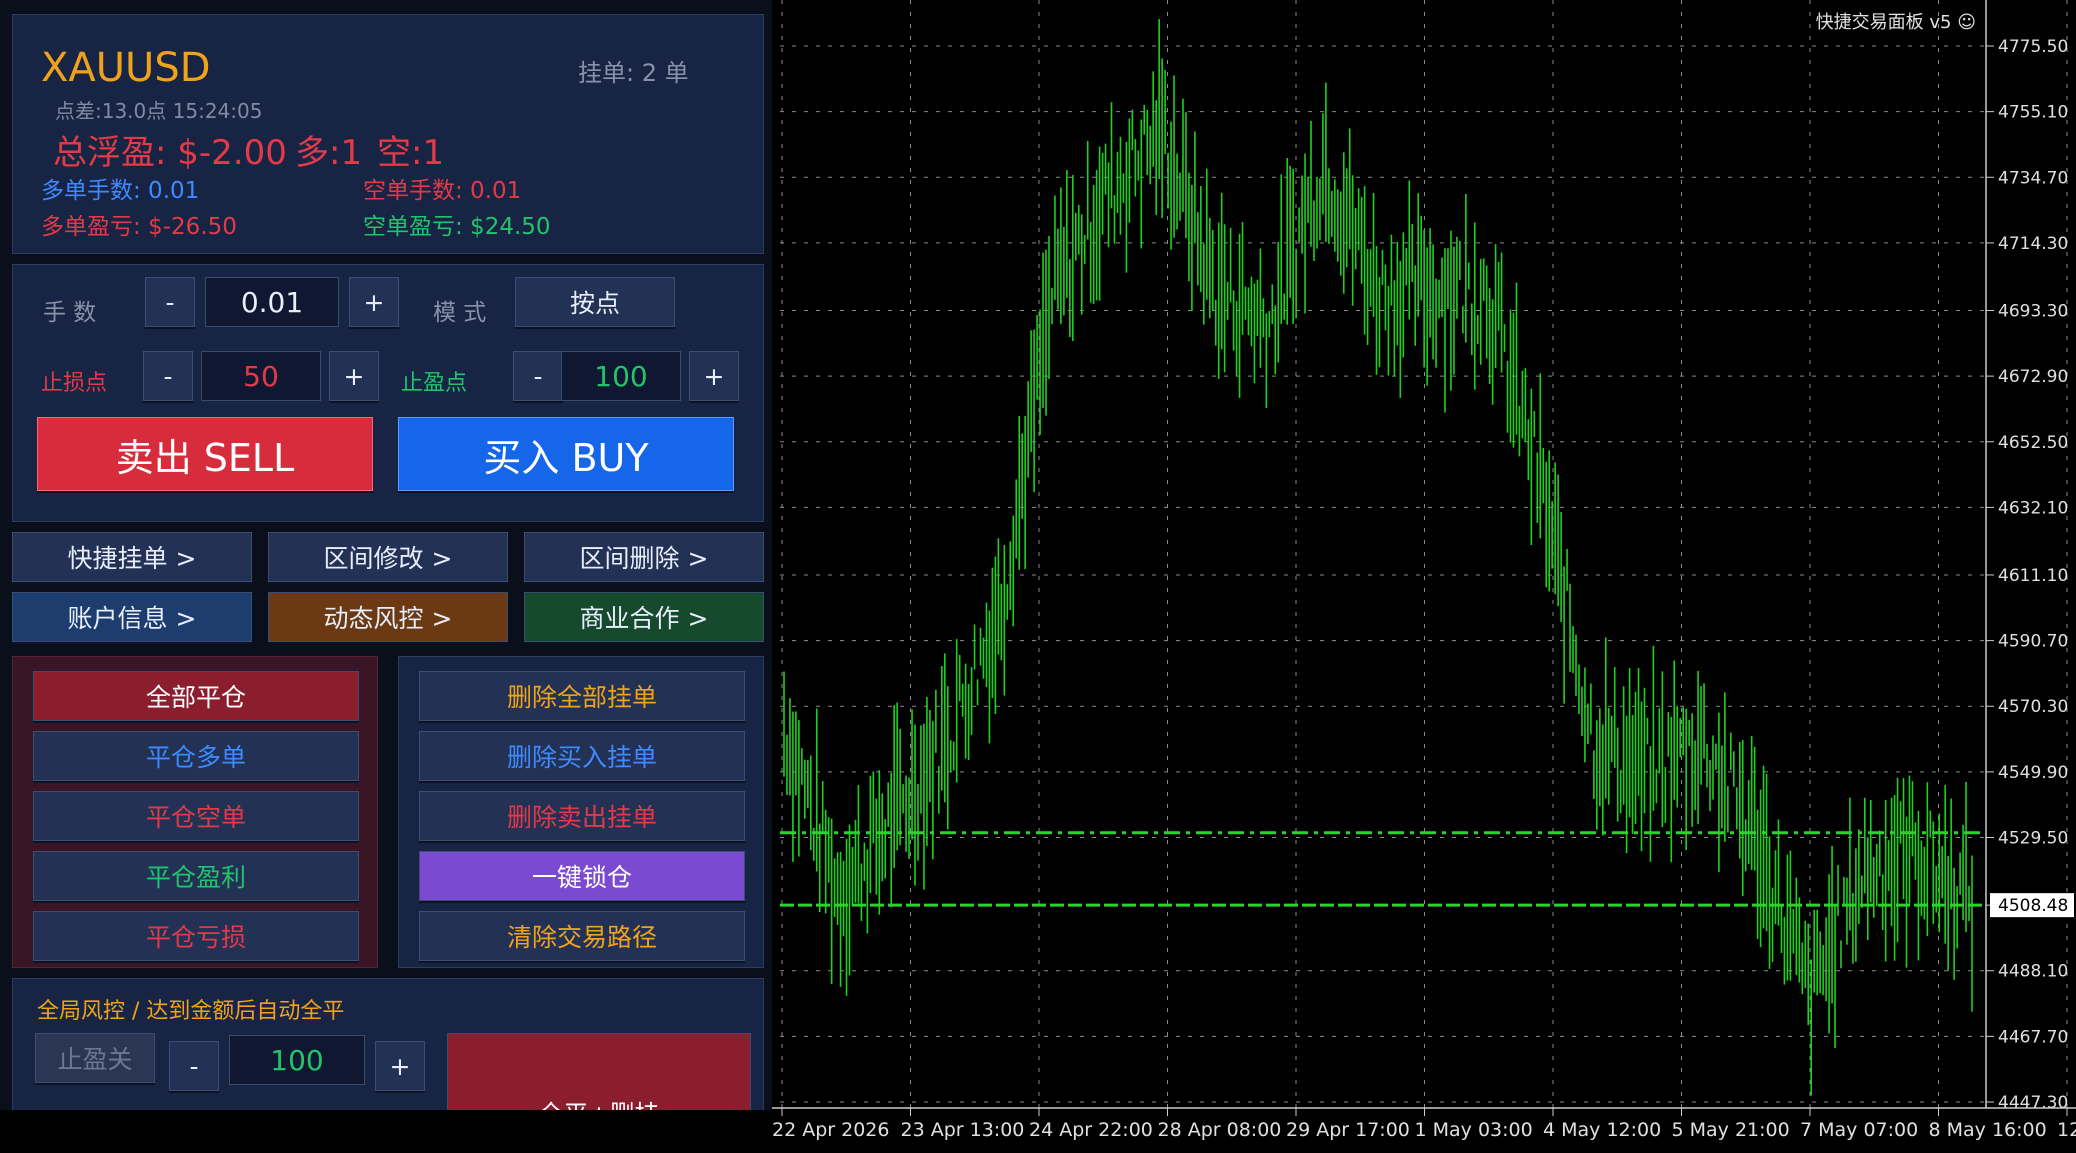 This screenshot has width=2076, height=1153. Describe the element at coordinates (582, 936) in the screenshot. I see `clear-trade-path-button: 清除交易路径` at that location.